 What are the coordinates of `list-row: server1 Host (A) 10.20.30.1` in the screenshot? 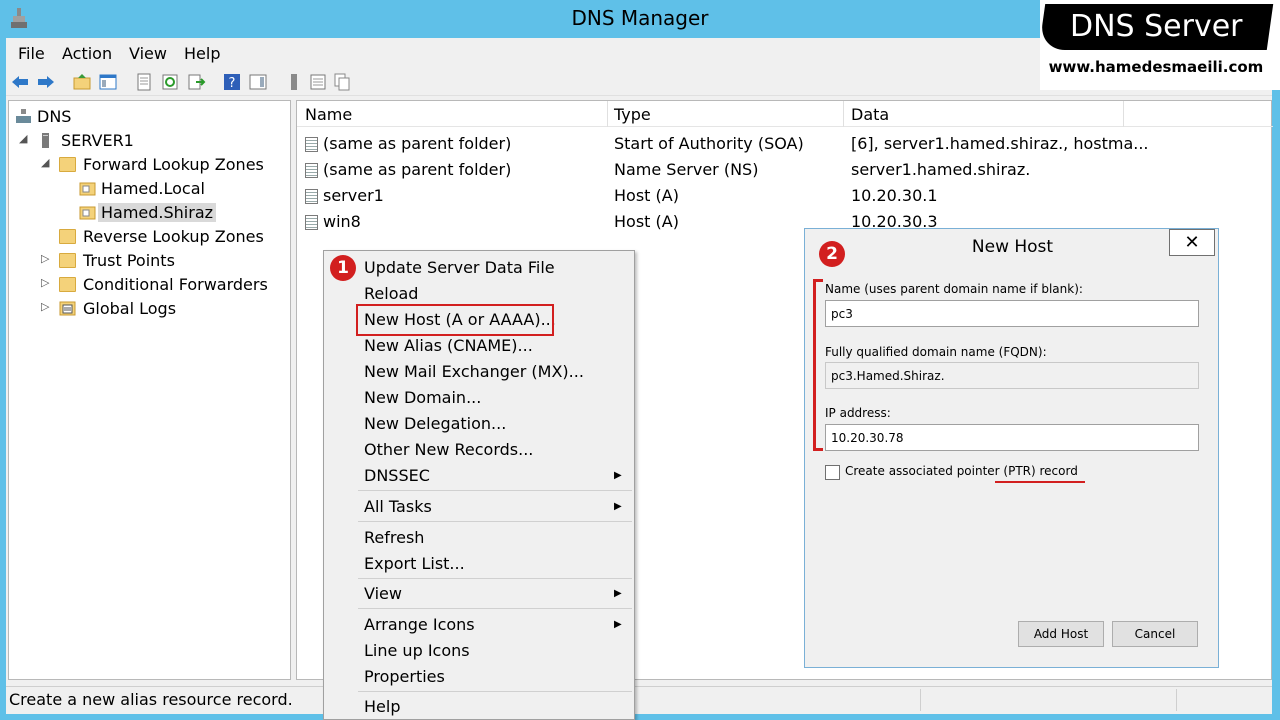 It's located at (785, 196).